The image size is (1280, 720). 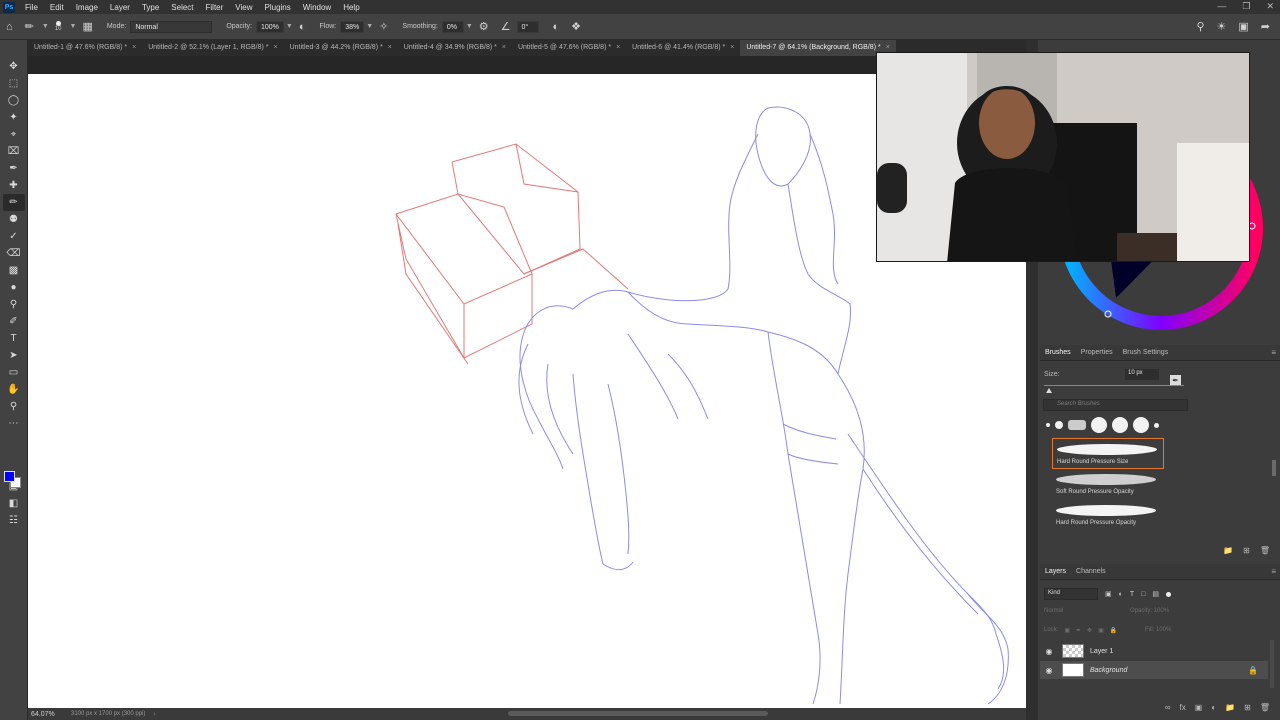 What do you see at coordinates (14, 66) in the screenshot?
I see `move-tool-icon: ✥` at bounding box center [14, 66].